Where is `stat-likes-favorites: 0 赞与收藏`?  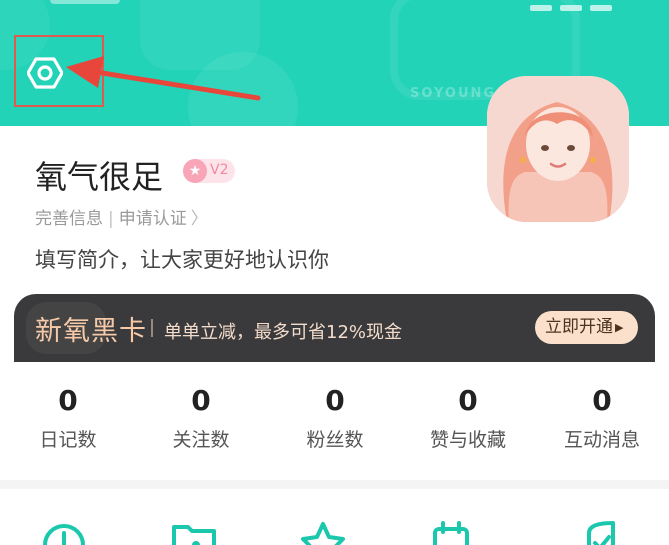
stat-likes-favorites: 0 赞与收藏 is located at coordinates (468, 418).